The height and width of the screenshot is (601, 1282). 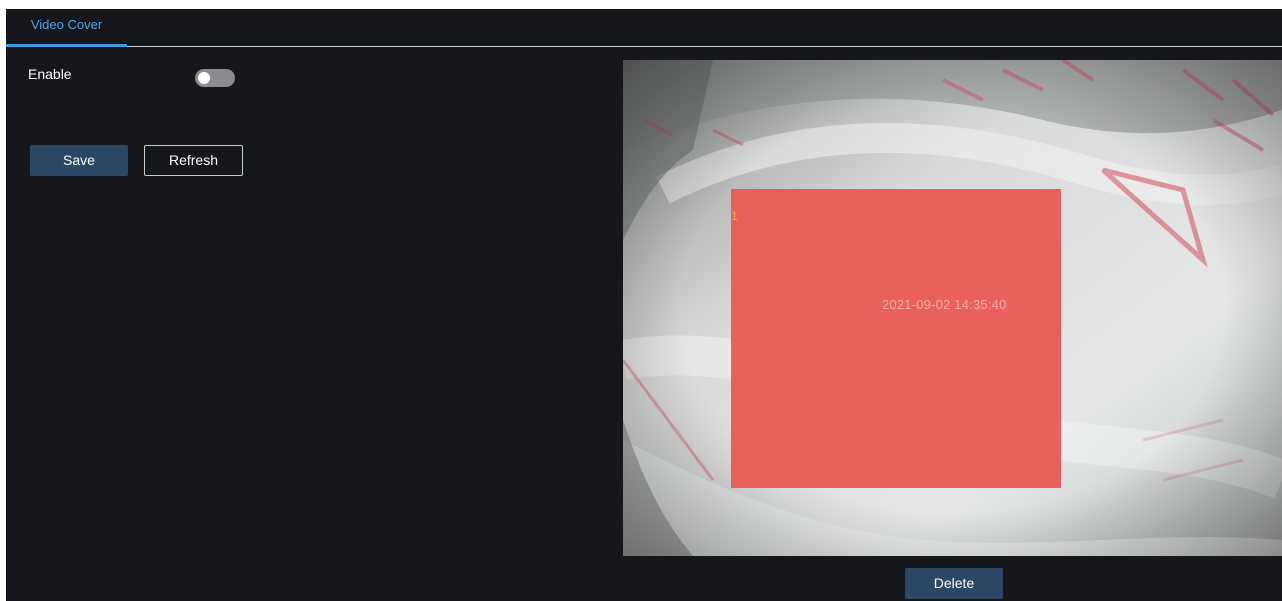 What do you see at coordinates (50, 74) in the screenshot?
I see `enable-label: Enable` at bounding box center [50, 74].